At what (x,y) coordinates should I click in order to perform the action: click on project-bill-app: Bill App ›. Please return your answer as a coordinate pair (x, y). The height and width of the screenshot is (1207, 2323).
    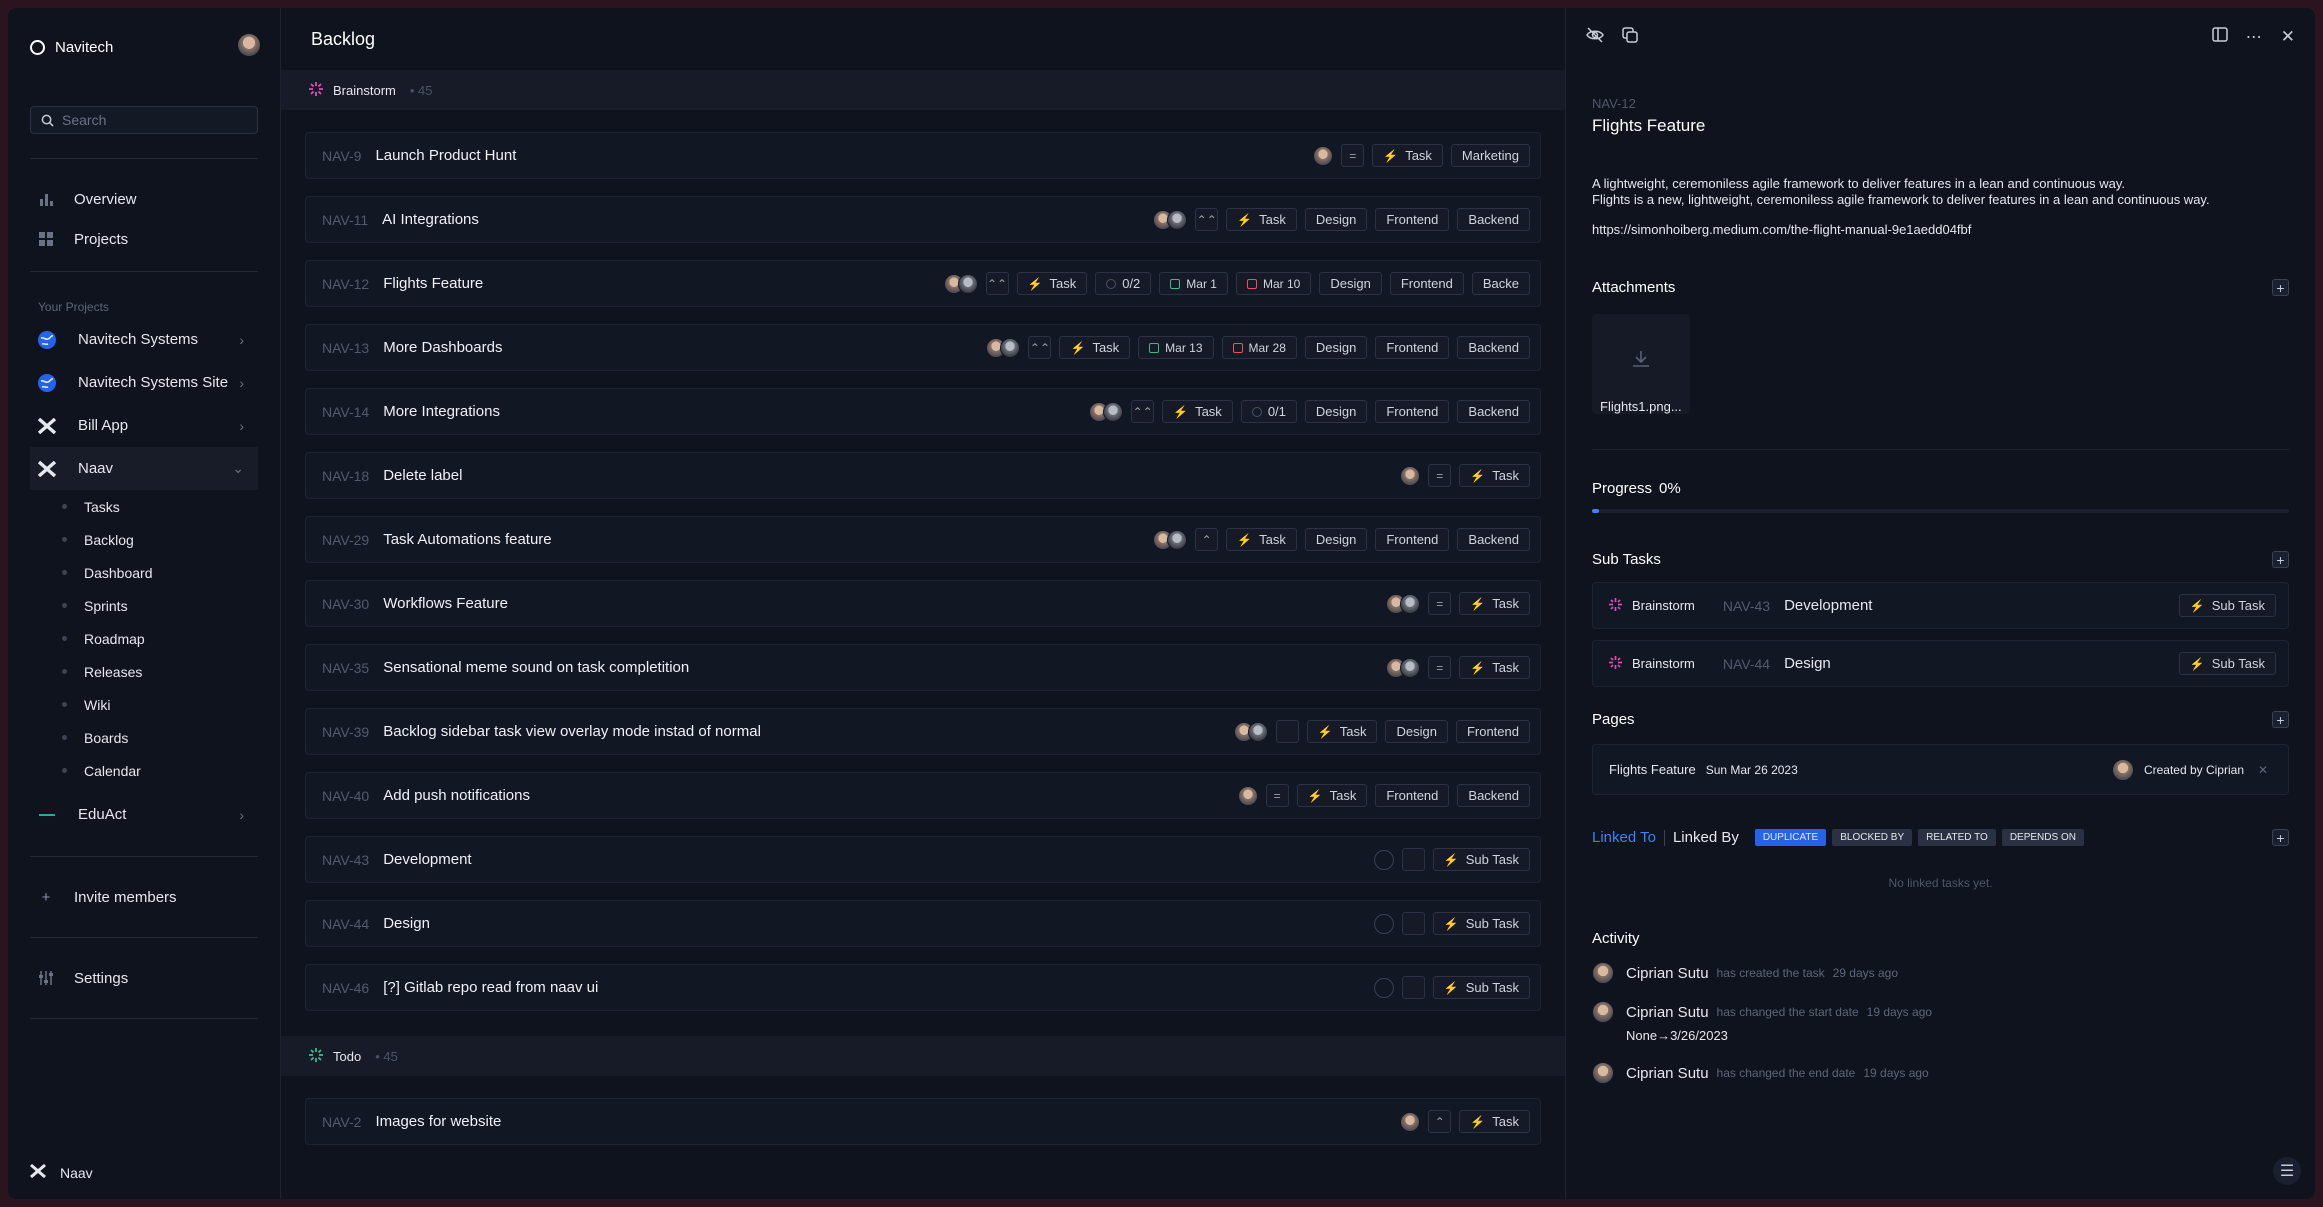
    Looking at the image, I should click on (144, 425).